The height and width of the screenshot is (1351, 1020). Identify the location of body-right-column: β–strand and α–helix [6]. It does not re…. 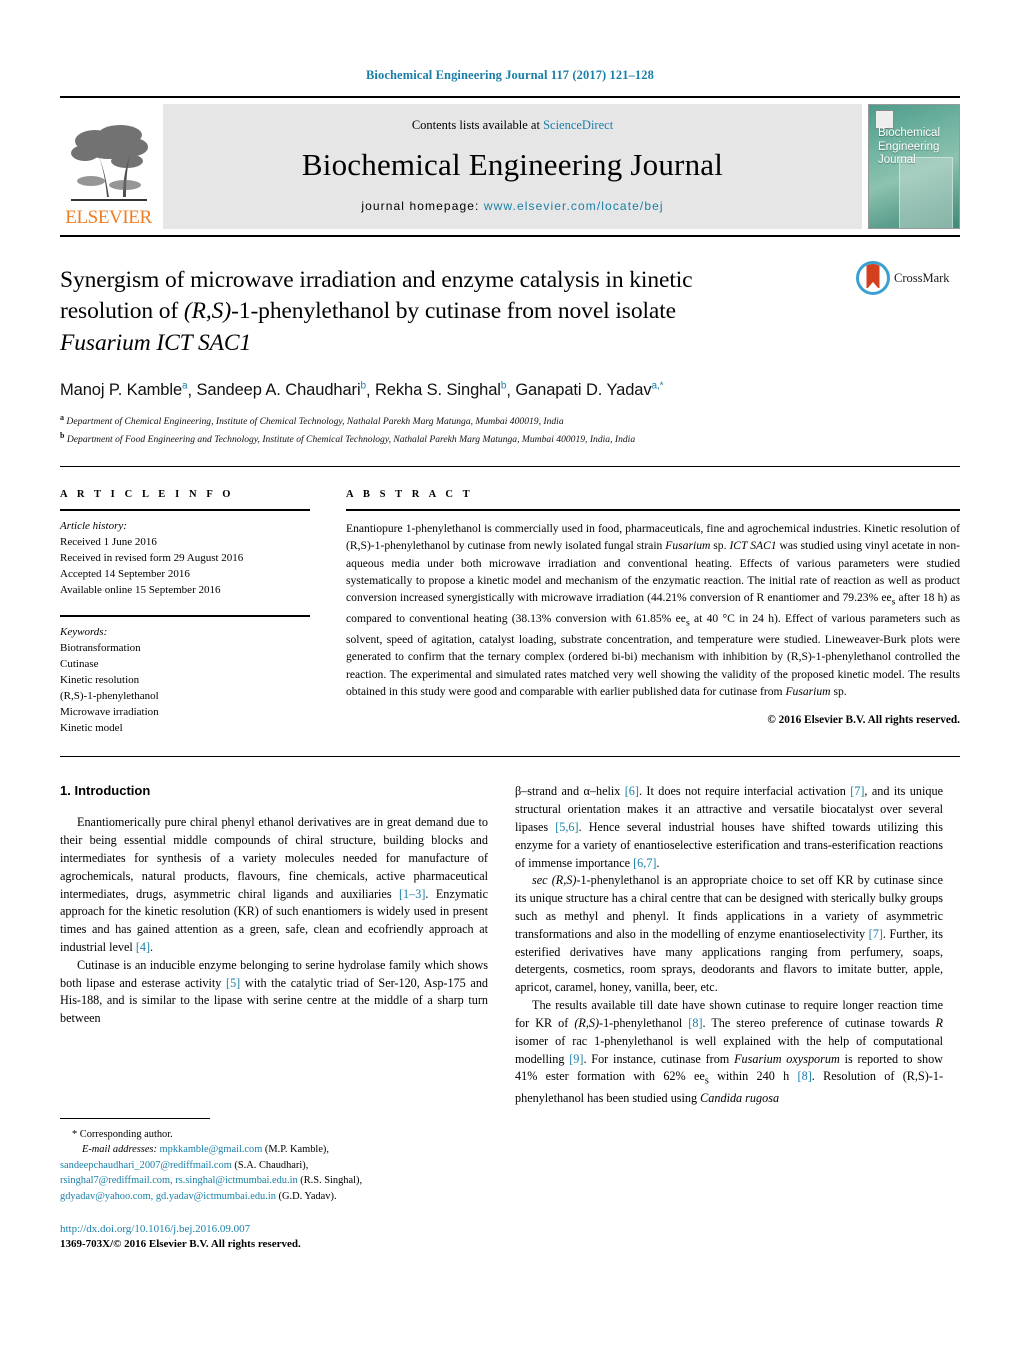
(729, 945).